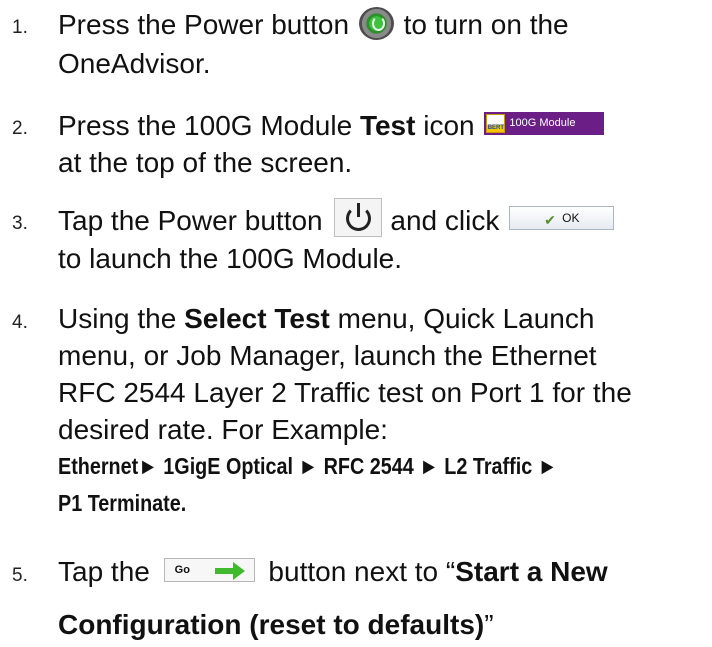 The width and height of the screenshot is (712, 647). Describe the element at coordinates (230, 258) in the screenshot. I see `step-text: to launch the 100G Module.` at that location.